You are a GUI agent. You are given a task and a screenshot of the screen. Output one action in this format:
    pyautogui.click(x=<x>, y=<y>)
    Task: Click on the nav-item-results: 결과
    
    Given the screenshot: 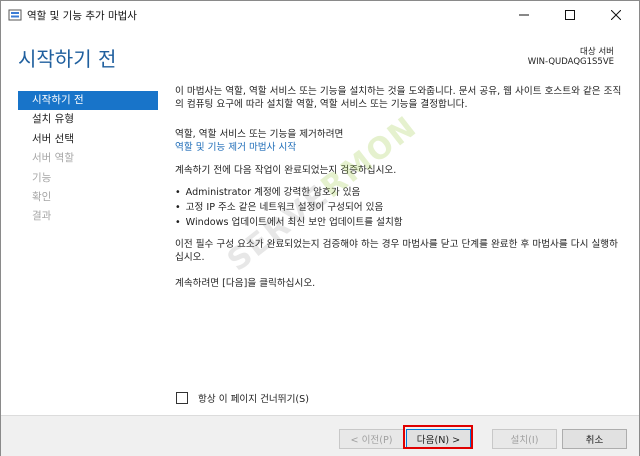 What is the action you would take?
    pyautogui.click(x=42, y=216)
    